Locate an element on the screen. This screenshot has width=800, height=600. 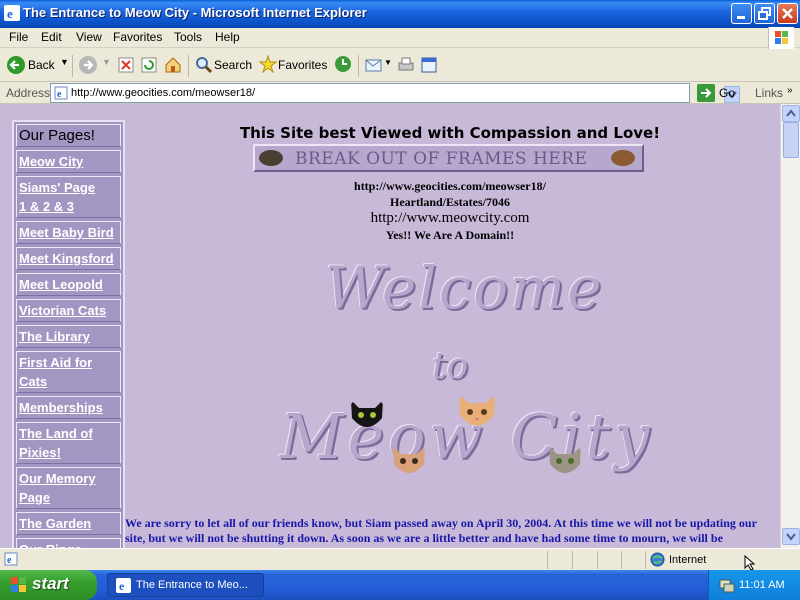
menu-tools: Tools is located at coordinates (188, 37).